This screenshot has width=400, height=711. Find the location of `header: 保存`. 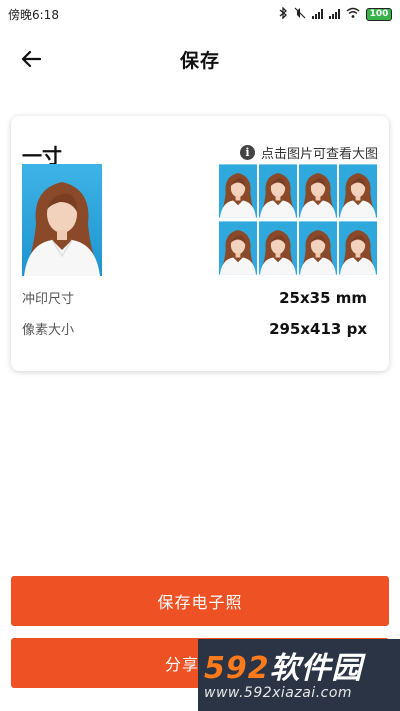

header: 保存 is located at coordinates (200, 59).